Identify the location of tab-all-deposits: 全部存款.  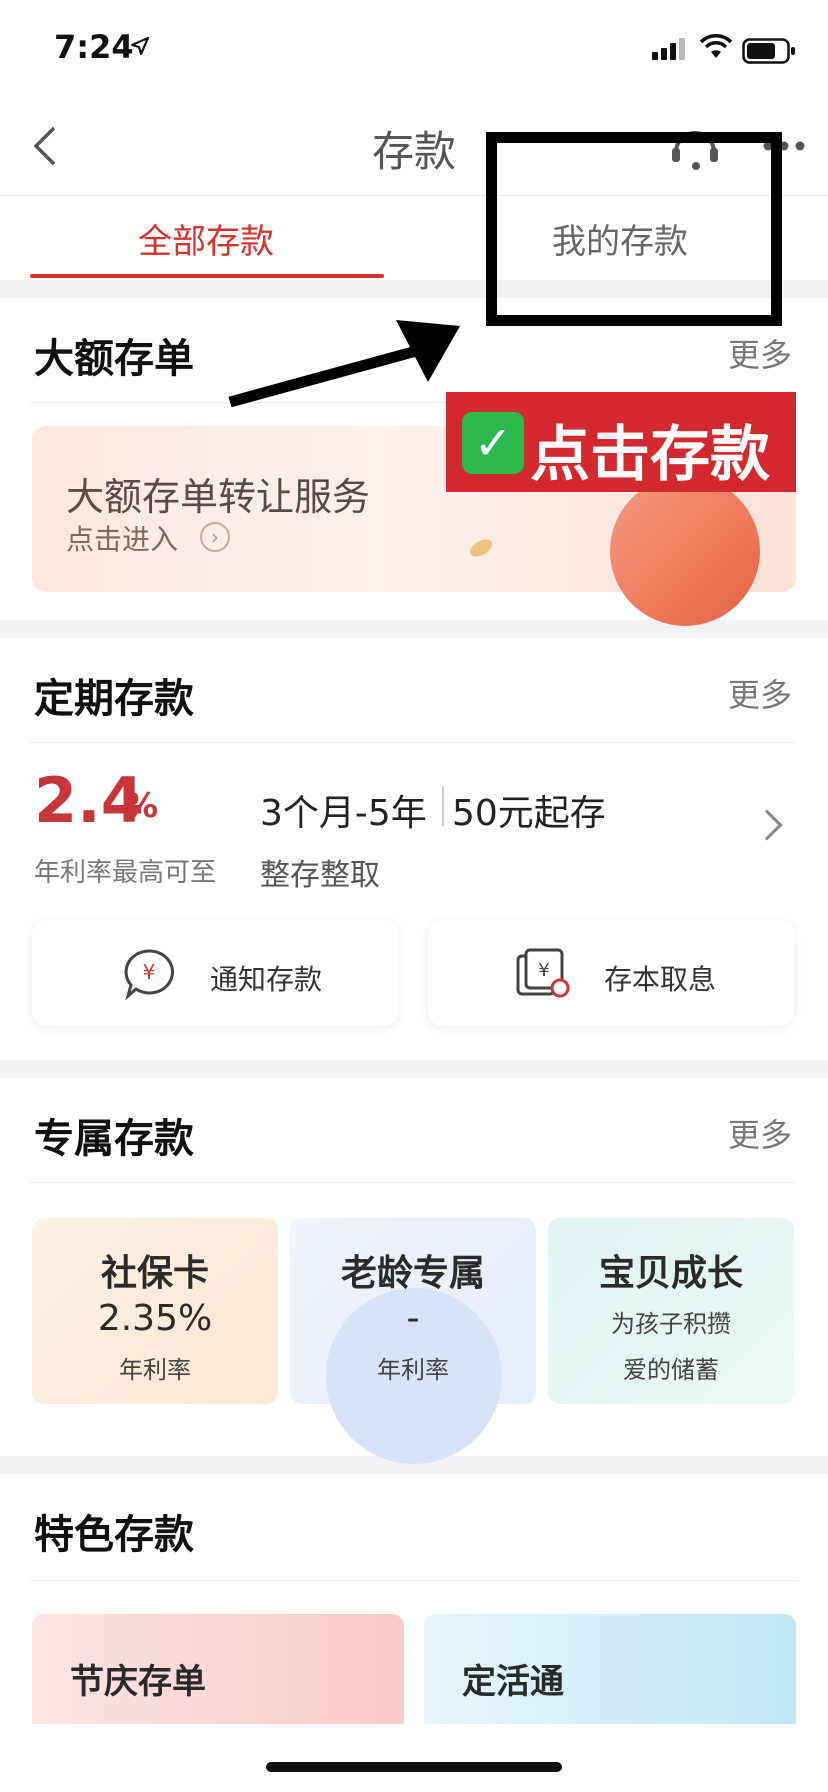
(206, 238).